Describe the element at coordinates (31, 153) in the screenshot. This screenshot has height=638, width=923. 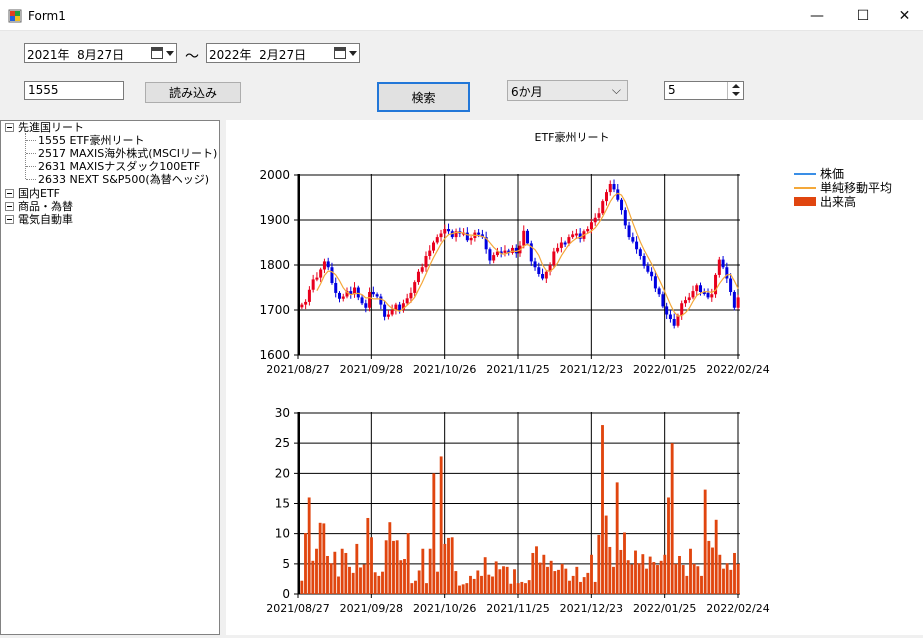
I see `tree-connector` at that location.